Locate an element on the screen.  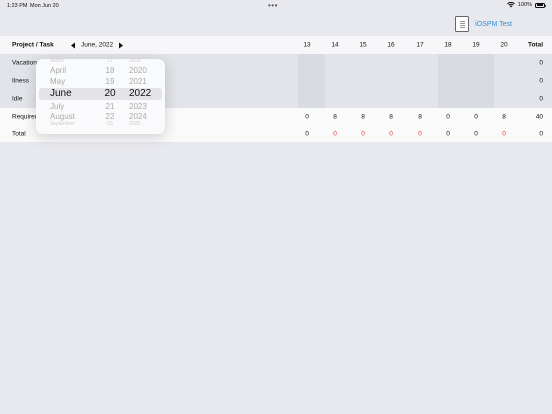
document-icon is located at coordinates (462, 24).